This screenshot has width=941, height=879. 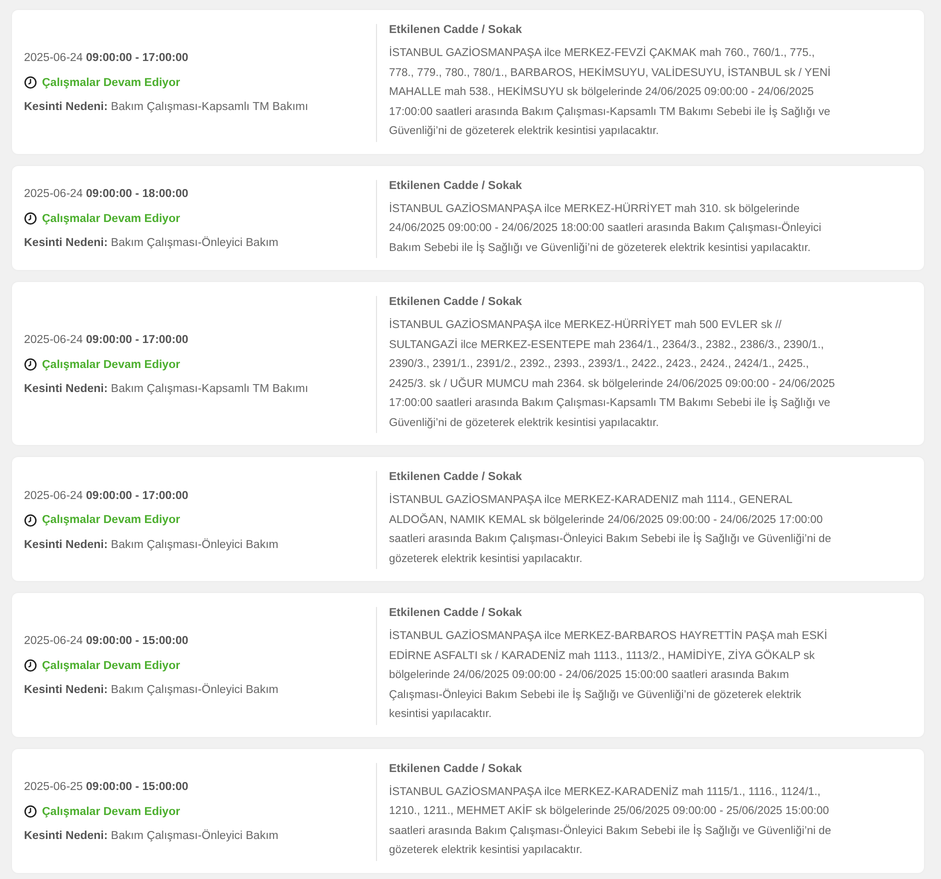 What do you see at coordinates (610, 821) in the screenshot?
I see `outage-description: İSTANBUL GAZİOSMANPAŞA ilce MERKEZ-KARADENİZ mah 1115/1., 1116., 1124/1., 1210., 1211., MEHMET AKİF sk bölgelerinde 25/06/2025 09:00:00 - 25/06/2025 15:00:00 saatleri arasında Bakım Çalışması-Önleyici Bakım Sebebi ile İş Sağlığı ve Güvenliği’ni de gözeterek elektrik kesintisi yapılacaktır.` at bounding box center [610, 821].